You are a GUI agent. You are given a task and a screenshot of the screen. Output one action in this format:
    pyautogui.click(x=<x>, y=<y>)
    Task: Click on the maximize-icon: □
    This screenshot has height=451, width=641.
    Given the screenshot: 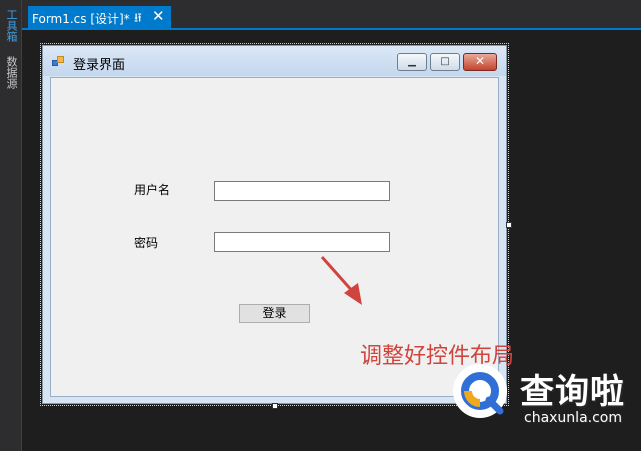 What is the action you would take?
    pyautogui.click(x=445, y=61)
    